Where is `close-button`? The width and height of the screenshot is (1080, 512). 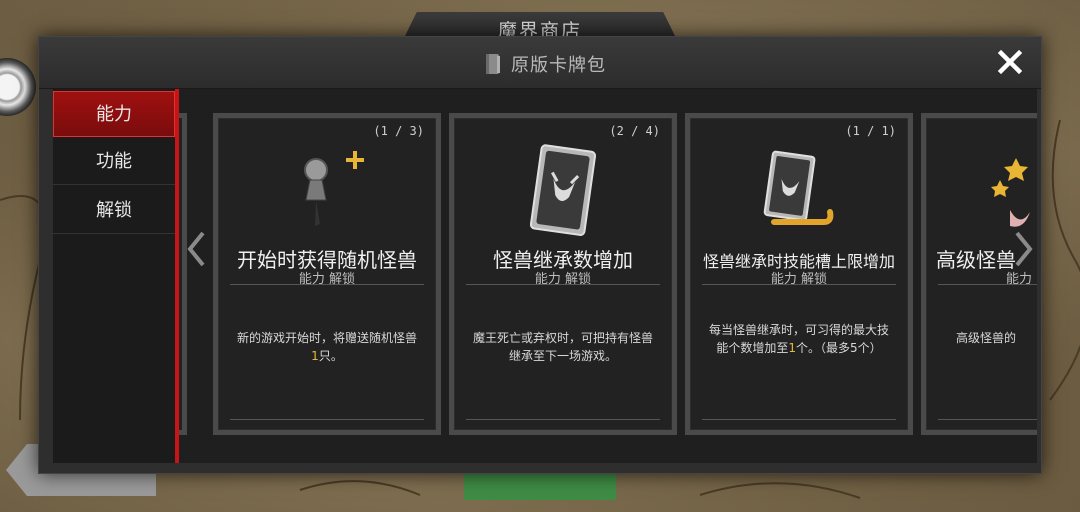
close-button is located at coordinates (1010, 62).